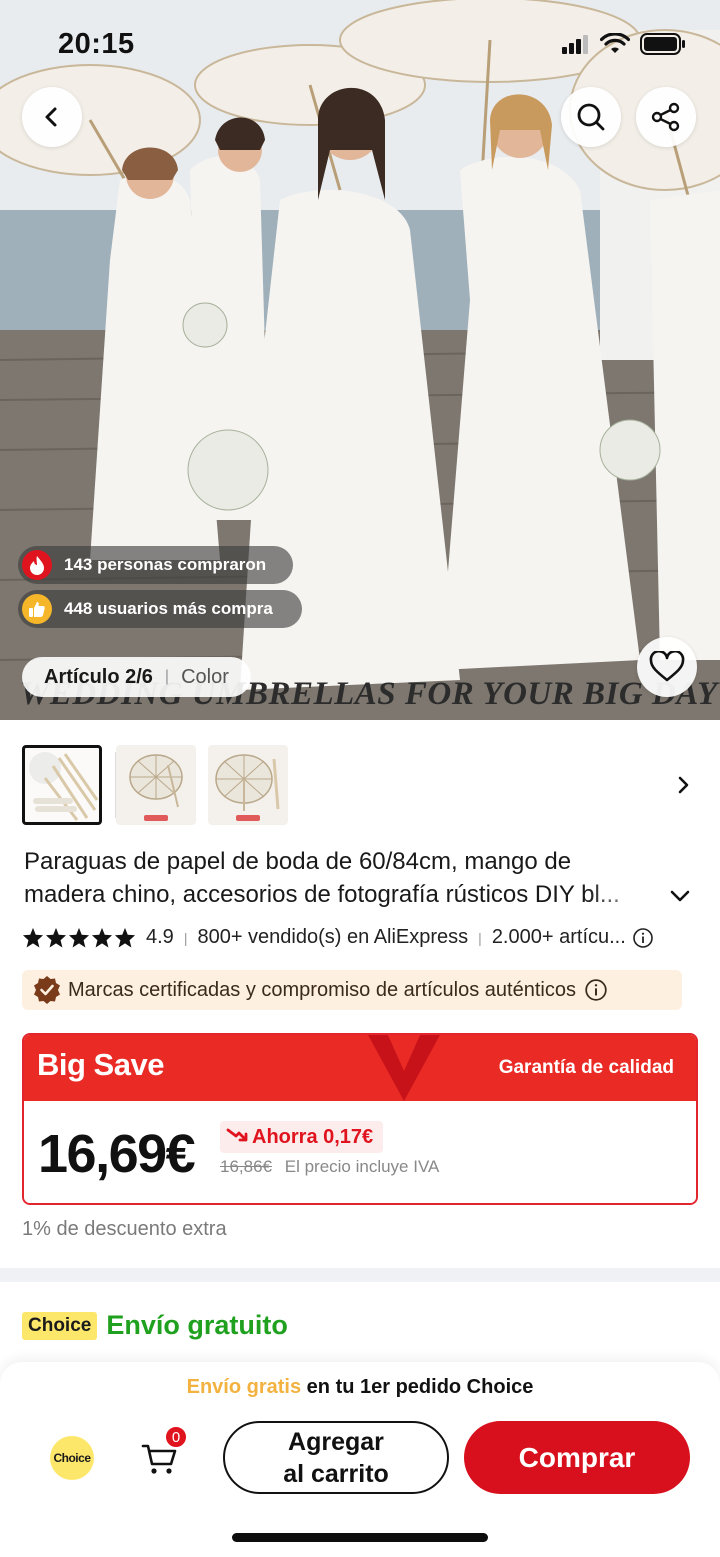 Image resolution: width=720 pixels, height=1557 pixels. What do you see at coordinates (237, 1135) in the screenshot?
I see `down-arrow-icon` at bounding box center [237, 1135].